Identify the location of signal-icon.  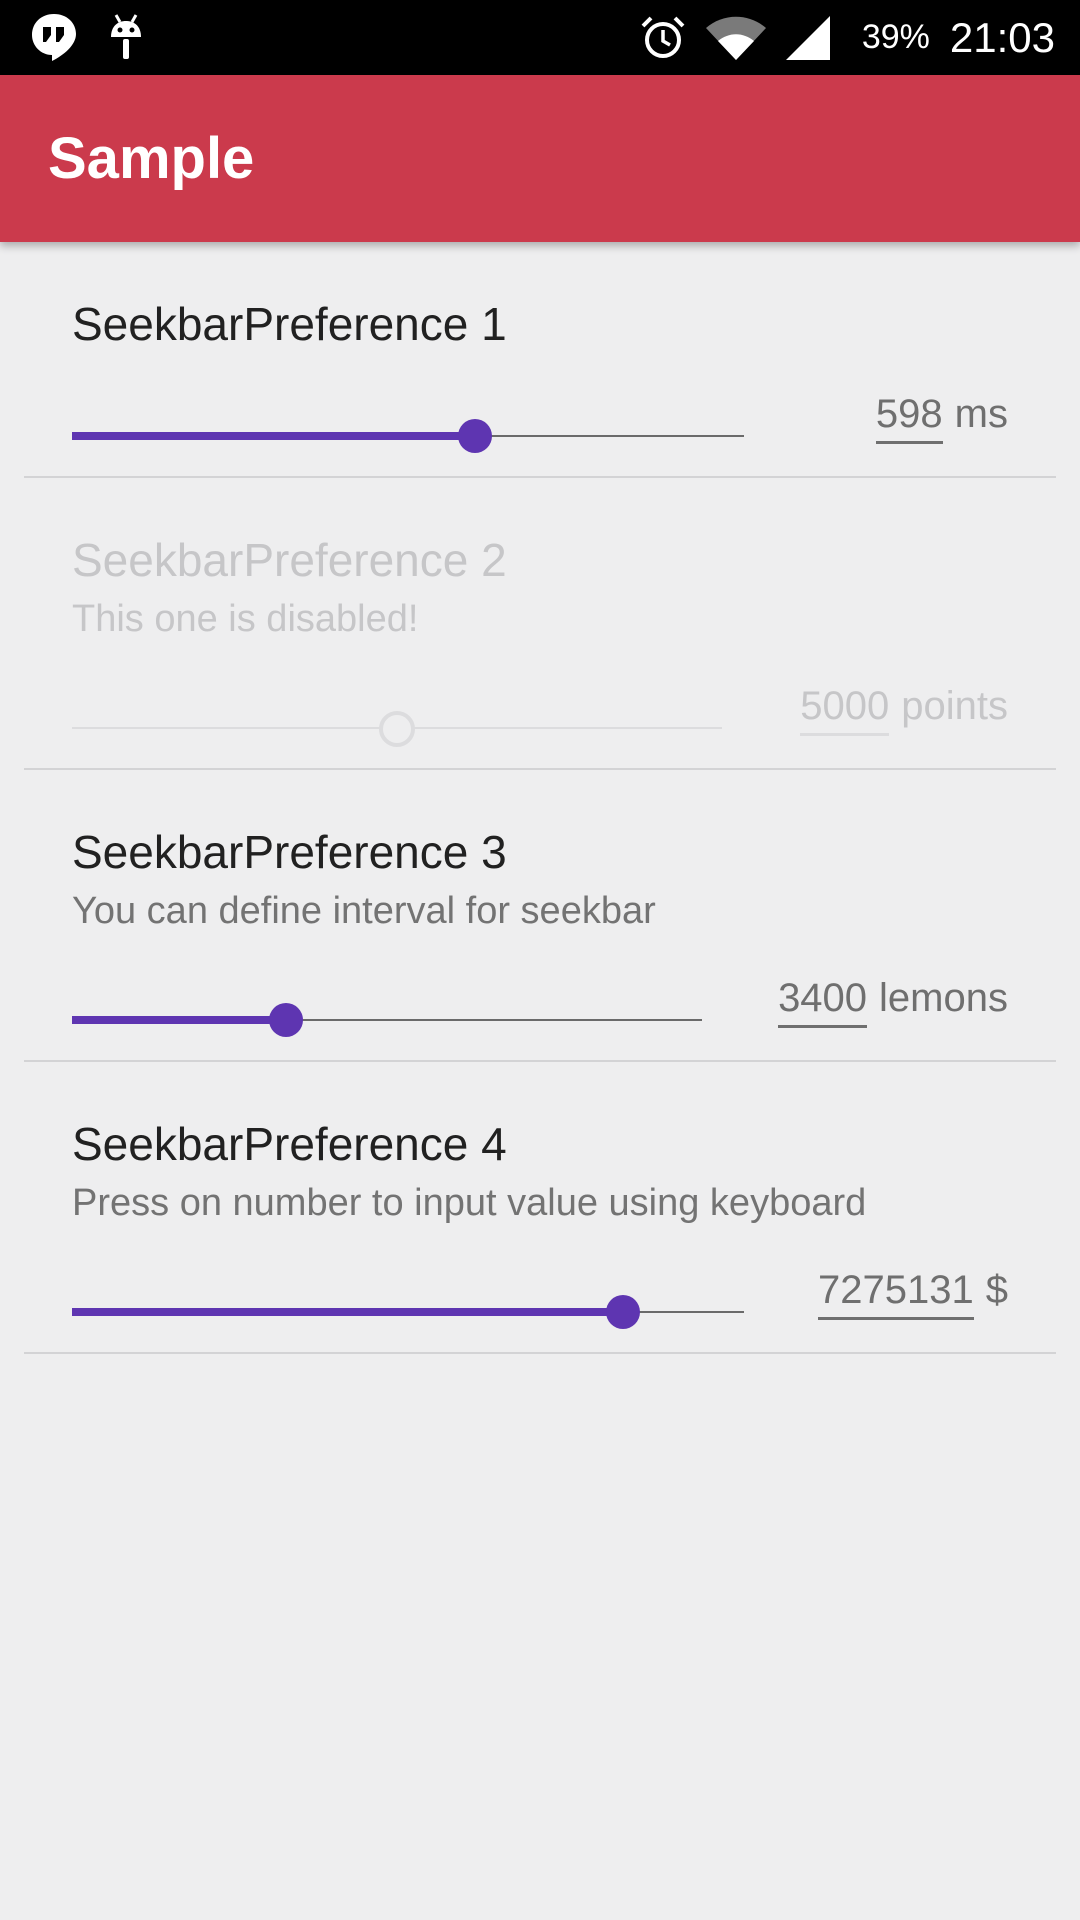
(807, 37).